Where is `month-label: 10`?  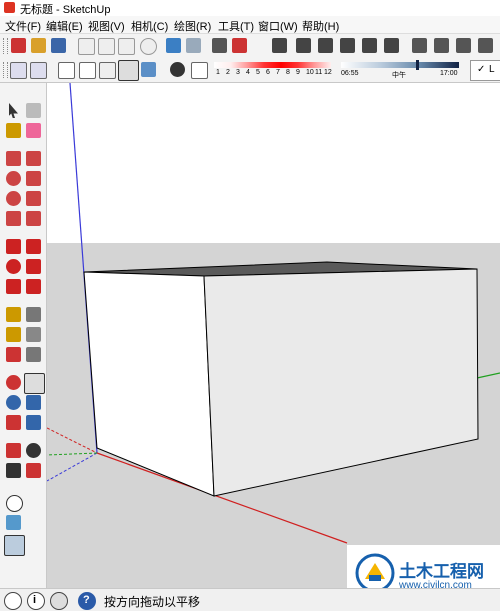 month-label: 10 is located at coordinates (310, 72).